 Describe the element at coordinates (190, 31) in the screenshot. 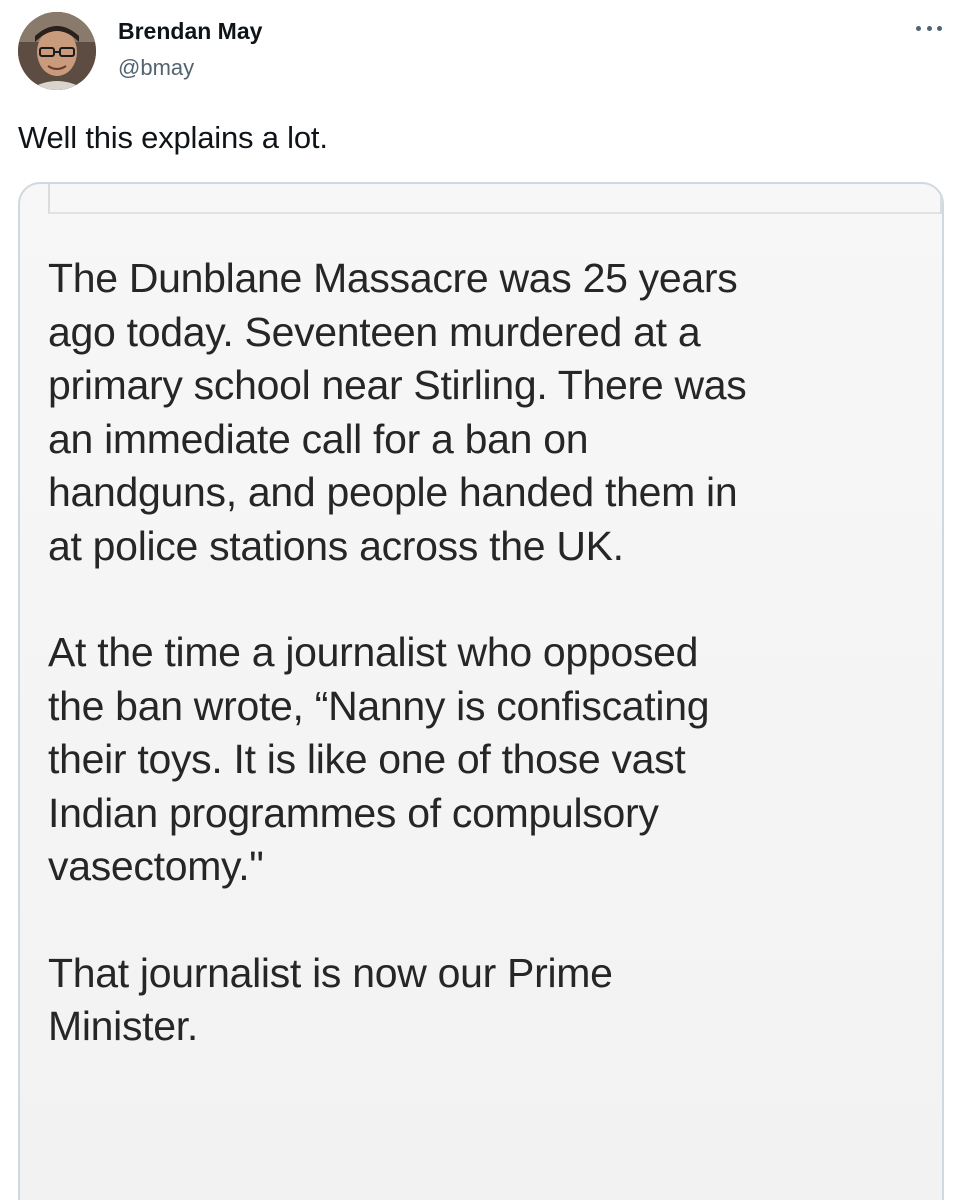

I see `author-display-name: Brendan May` at that location.